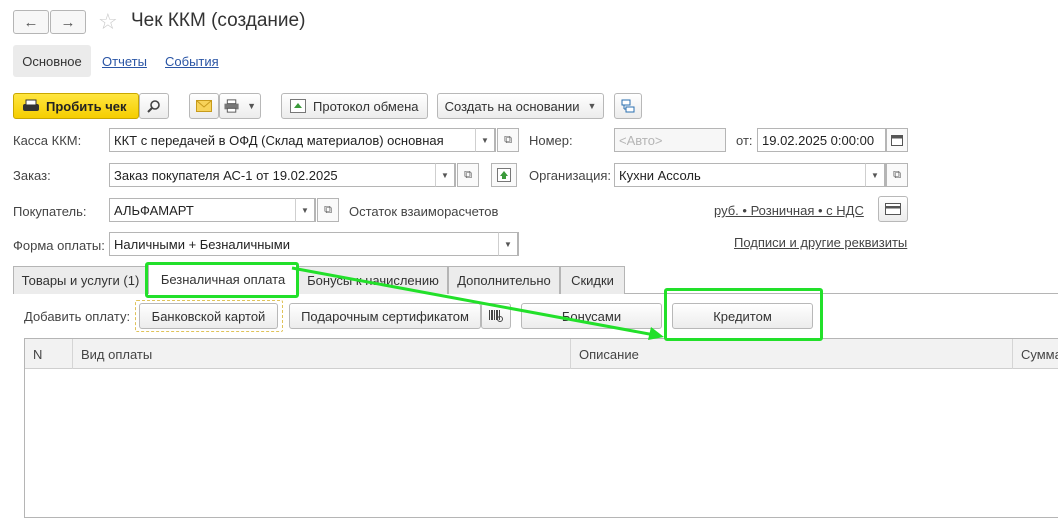  I want to click on order-field: Заказ покупателя АС-1 от 19.02.2025, so click(282, 175).